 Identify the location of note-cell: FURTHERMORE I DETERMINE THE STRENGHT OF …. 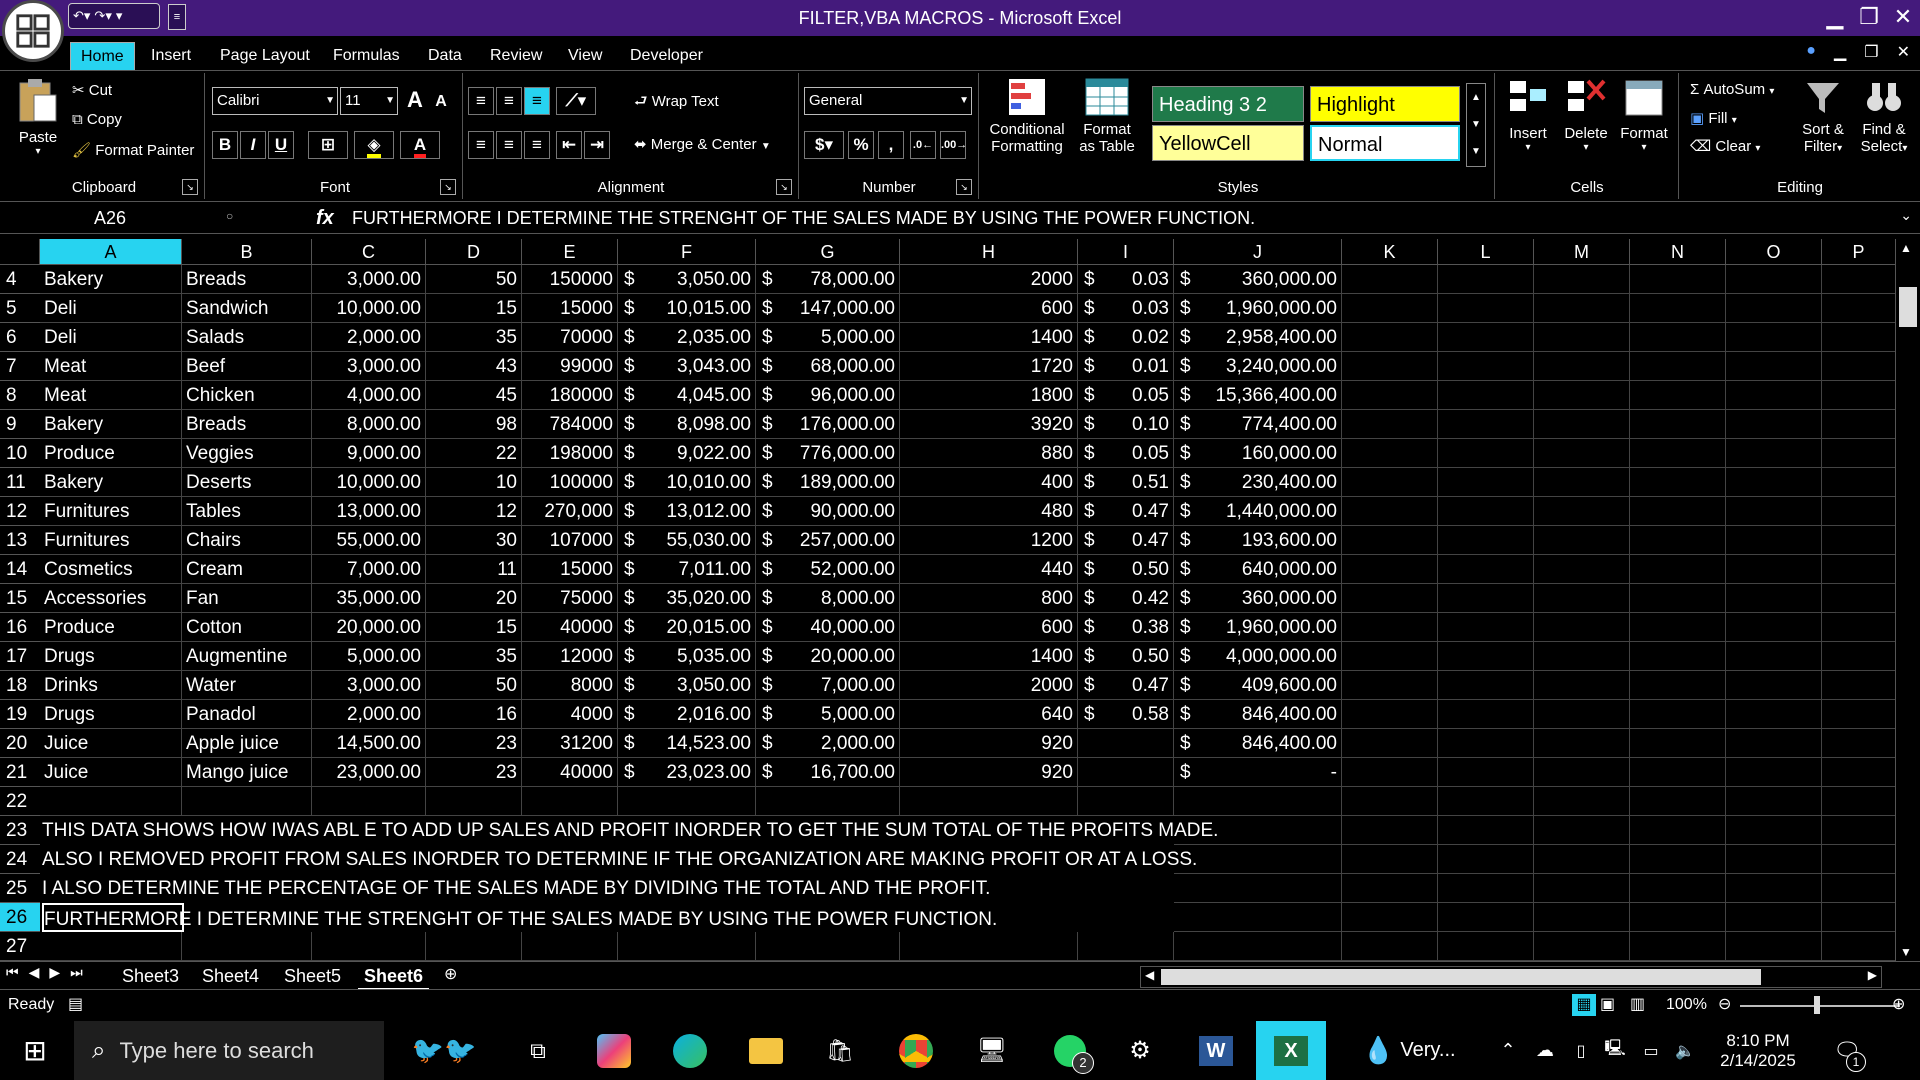
(519, 917).